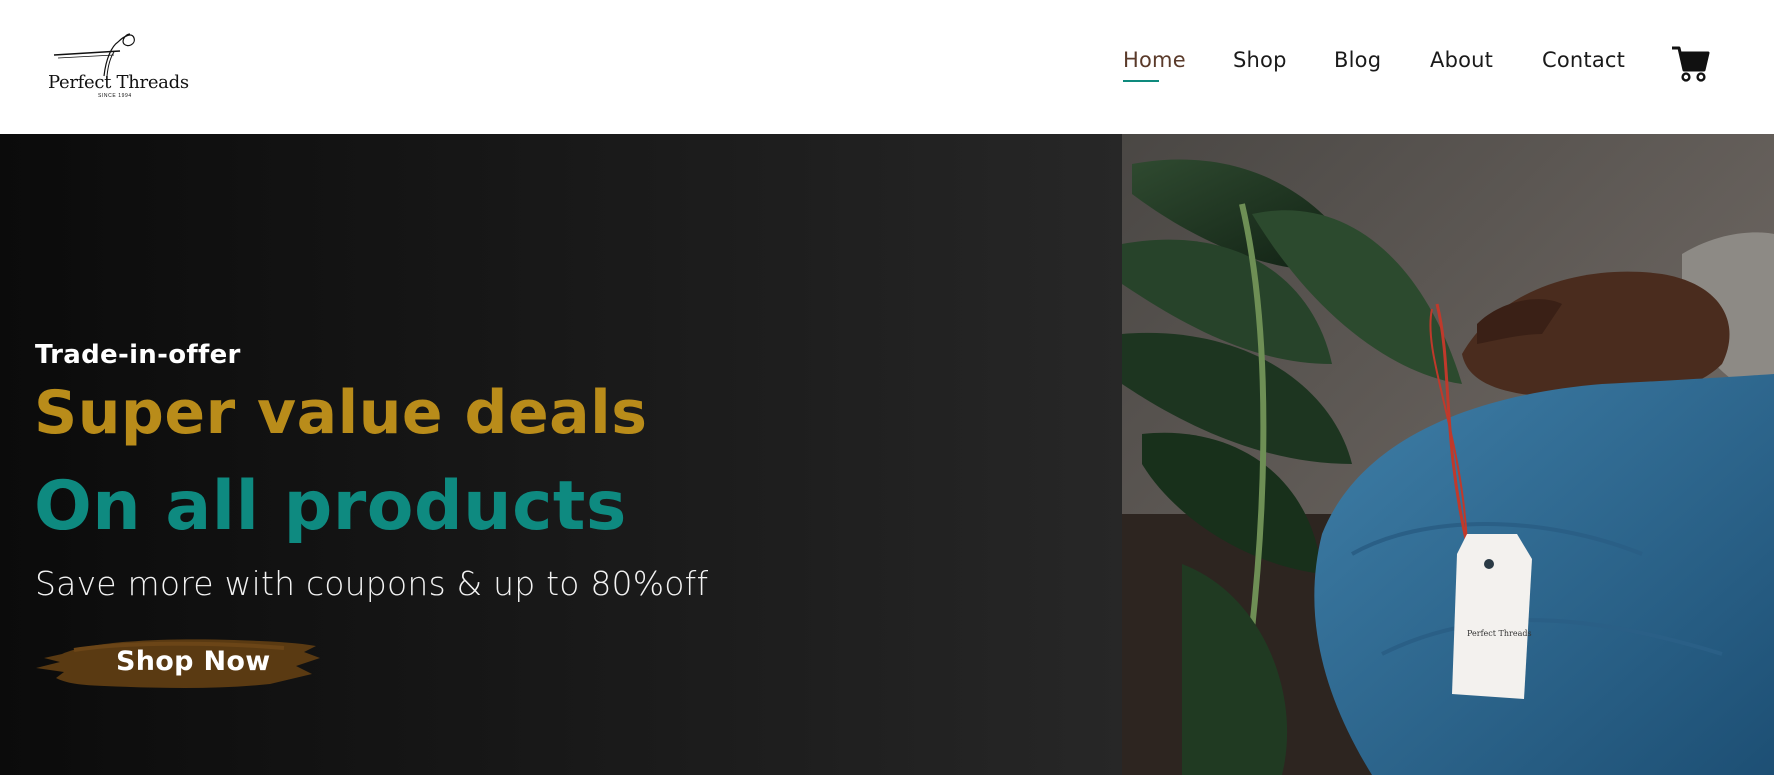 This screenshot has width=1774, height=775. What do you see at coordinates (138, 355) in the screenshot?
I see `hero-eyebrow: Trade-in-offer` at bounding box center [138, 355].